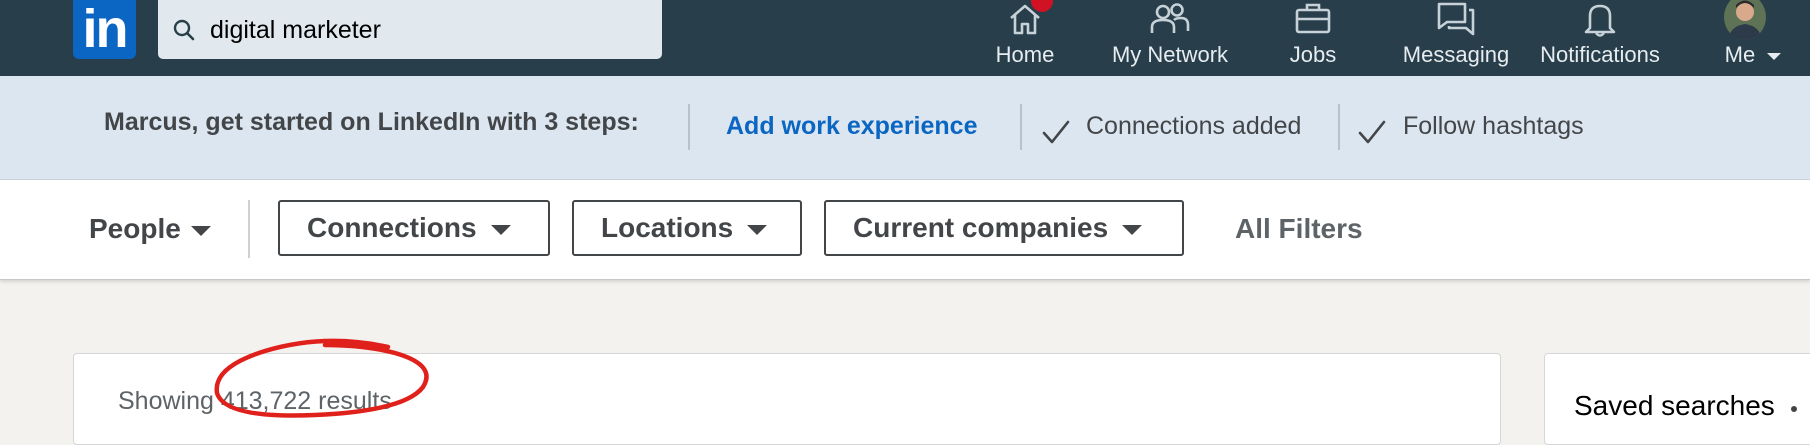 Image resolution: width=1810 pixels, height=445 pixels. I want to click on all-filters-button: All Filters, so click(1299, 229).